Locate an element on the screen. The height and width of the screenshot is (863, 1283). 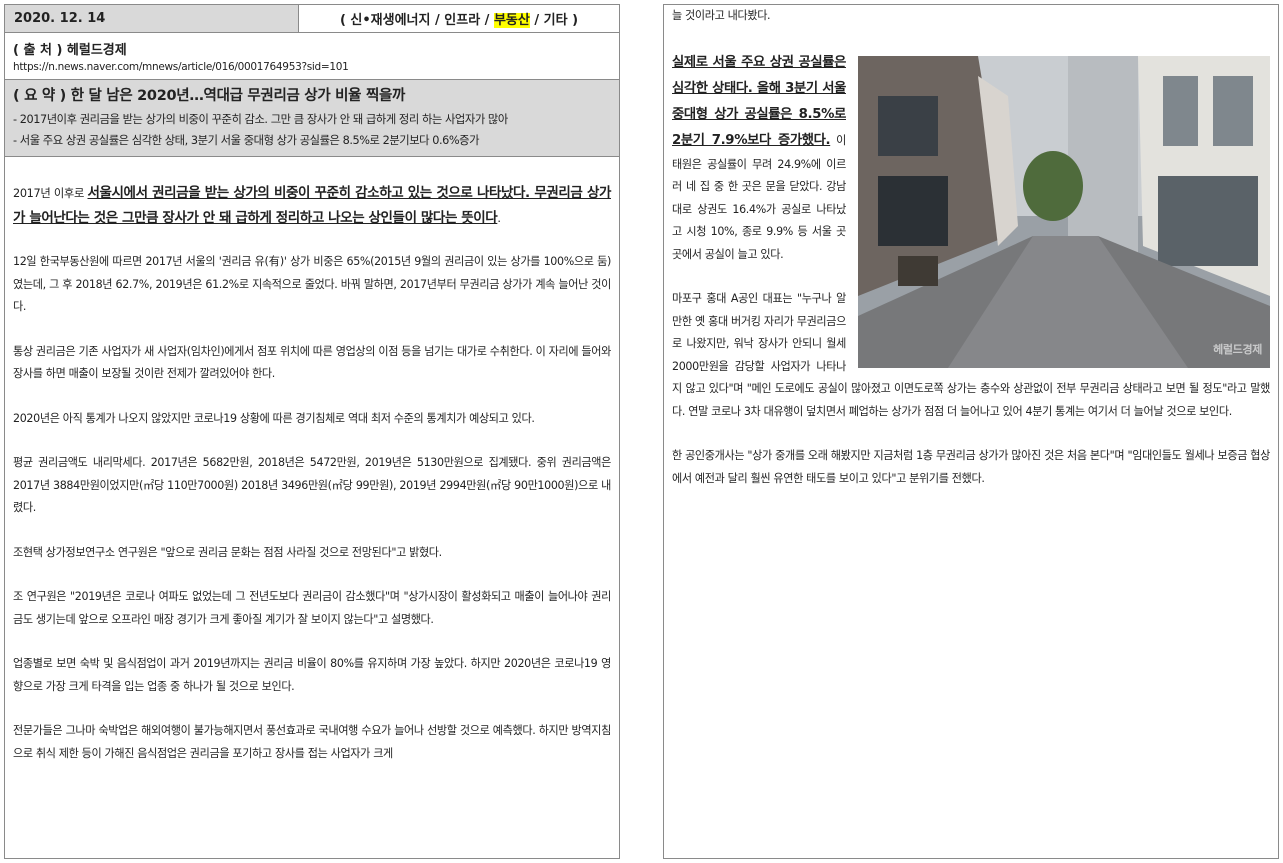
summary-title: ( 요 약 ) 한 달 남은 2020년…역대급 무권리금 상가 비율 찍을까 is located at coordinates (209, 96).